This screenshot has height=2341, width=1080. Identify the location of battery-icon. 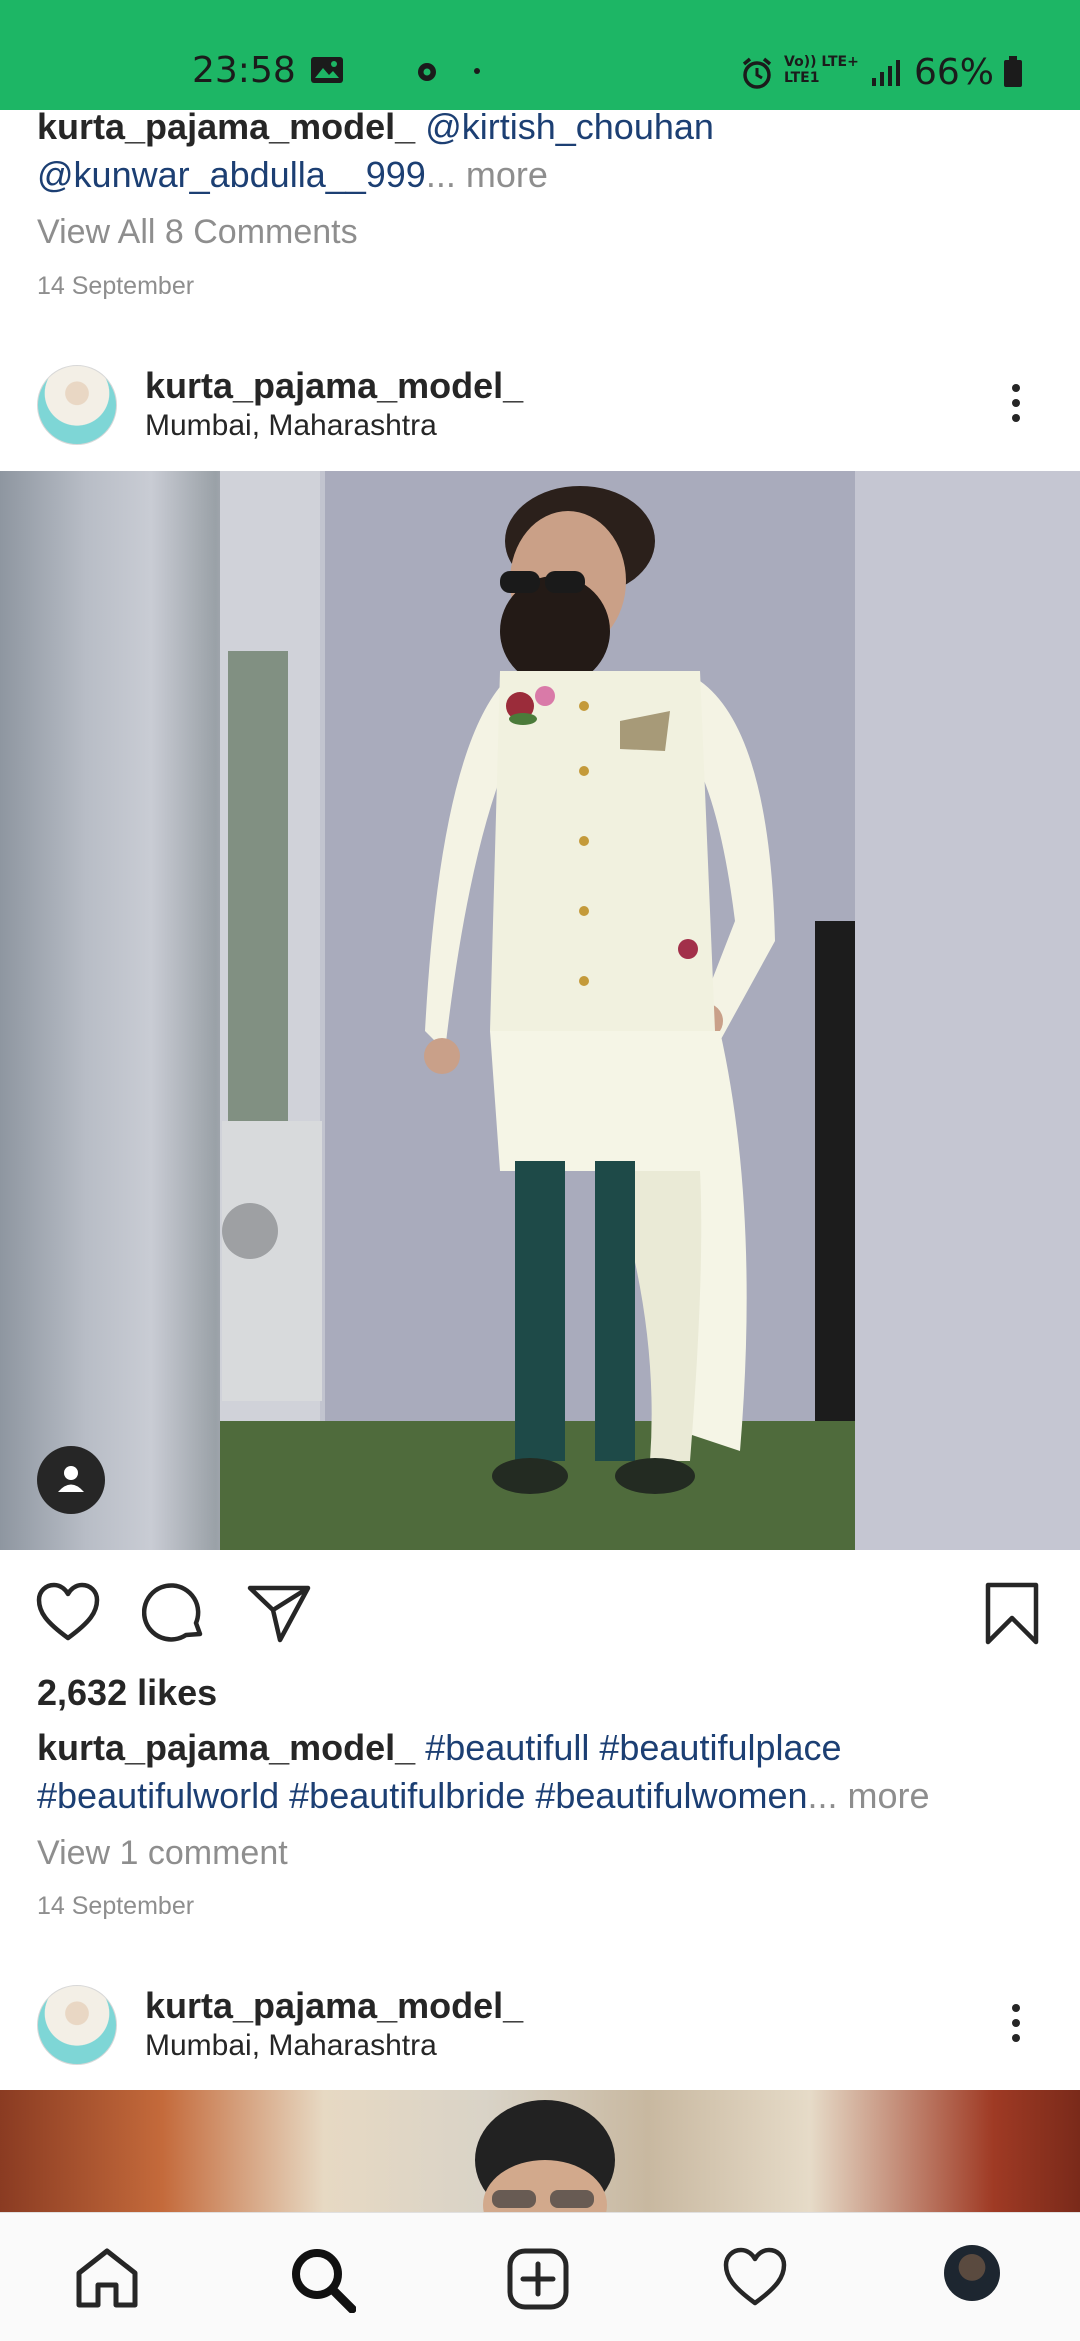
(1013, 71).